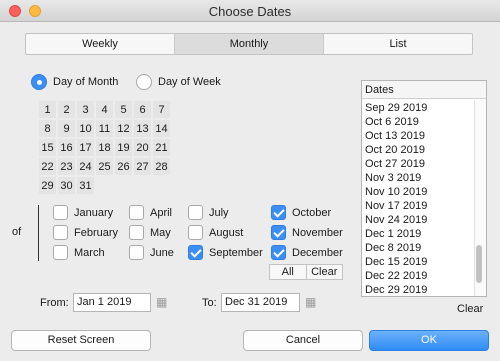  Describe the element at coordinates (417, 122) in the screenshot. I see `date-list-item: Oct 6 2019` at that location.